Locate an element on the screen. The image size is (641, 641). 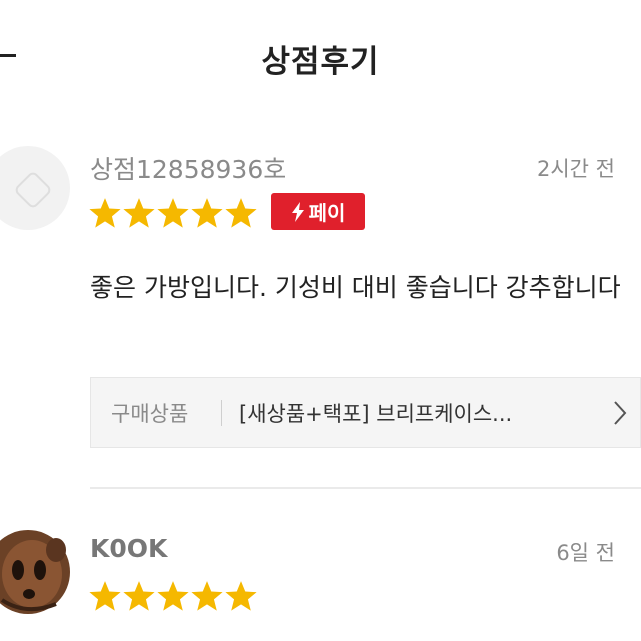
lightning-icon is located at coordinates (297, 211).